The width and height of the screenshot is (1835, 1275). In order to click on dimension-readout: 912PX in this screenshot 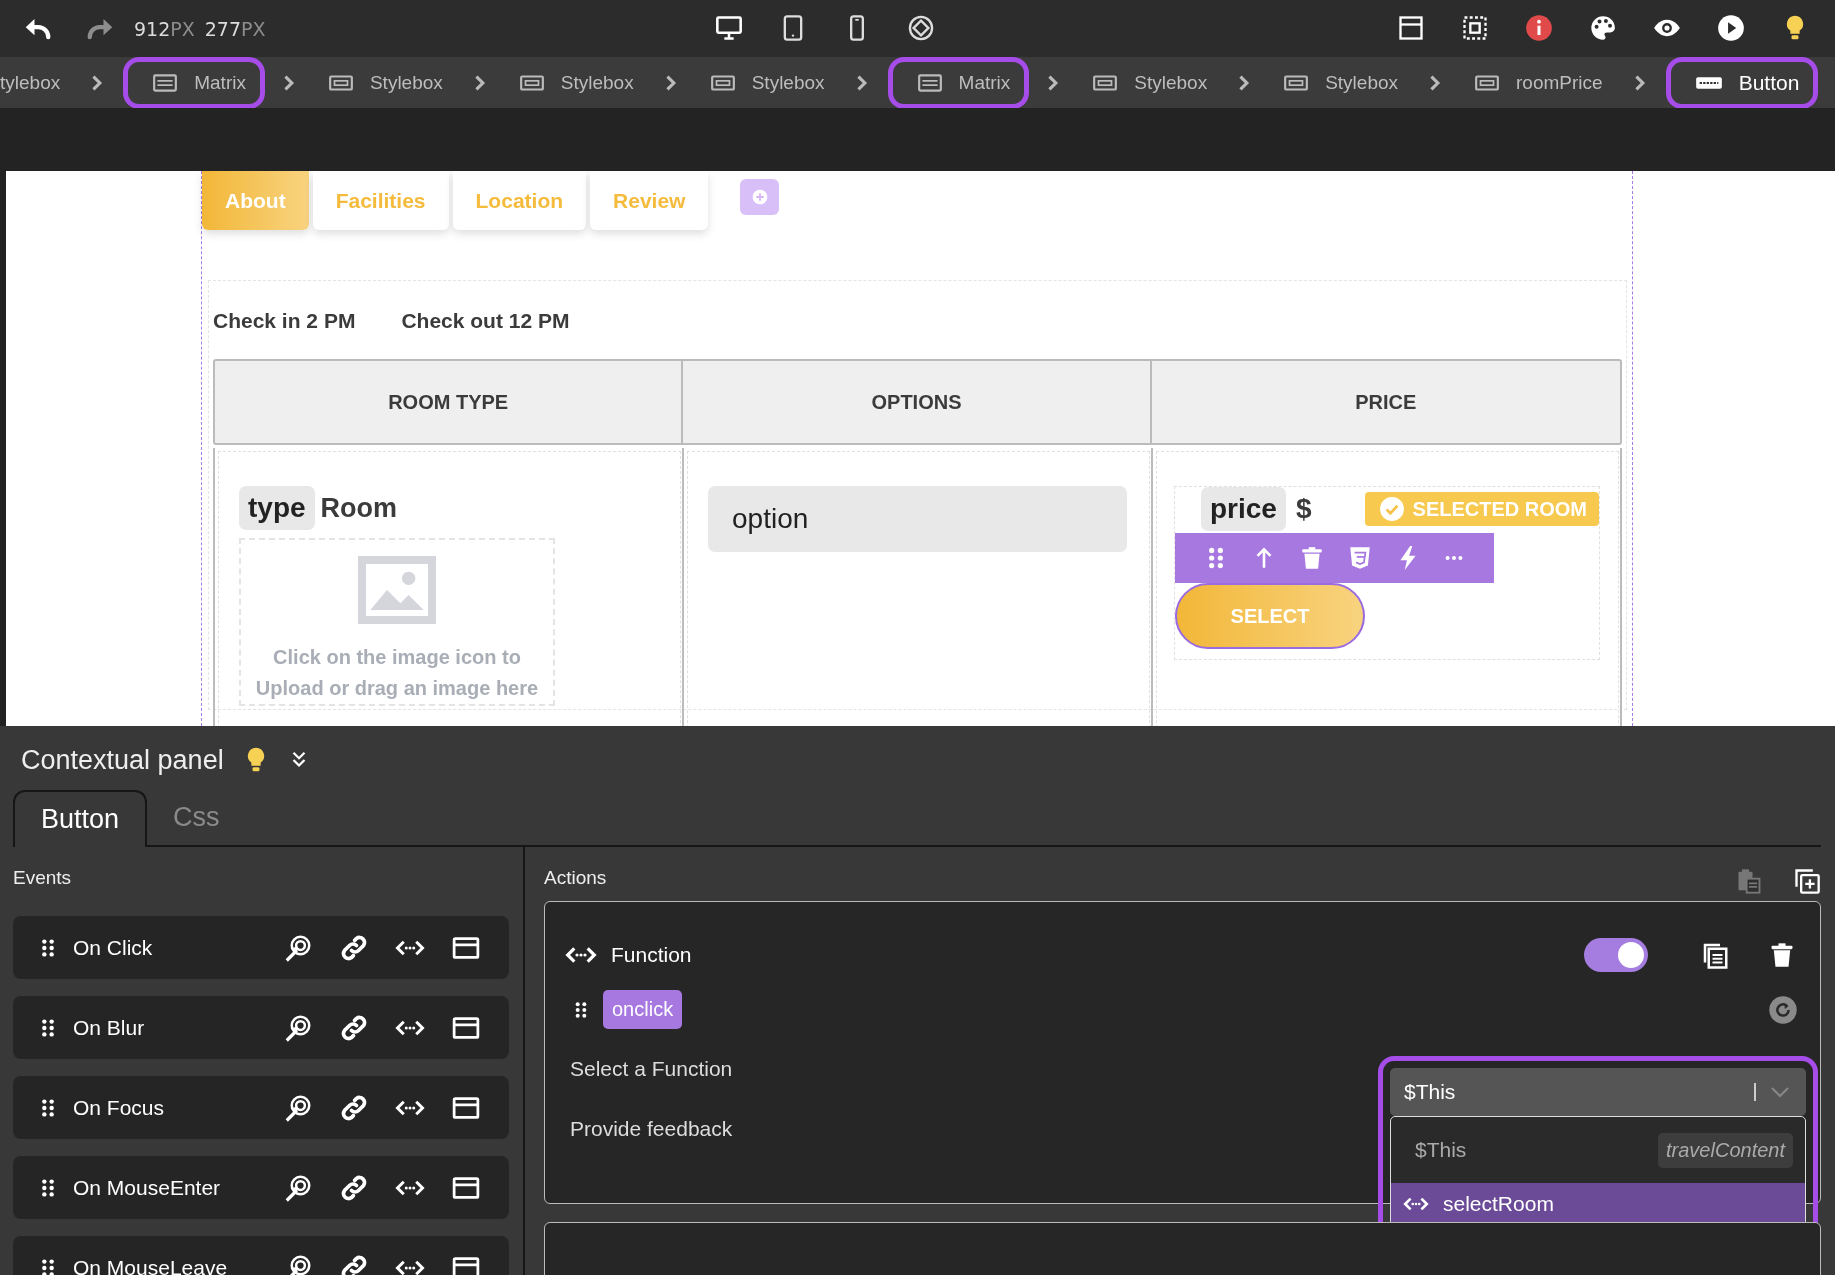, I will do `click(164, 28)`.